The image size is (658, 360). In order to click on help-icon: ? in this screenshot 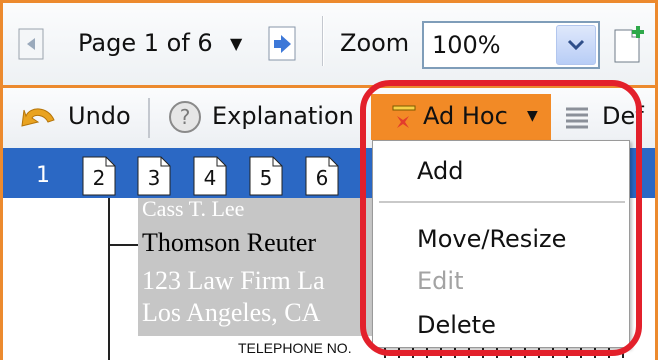, I will do `click(185, 117)`.